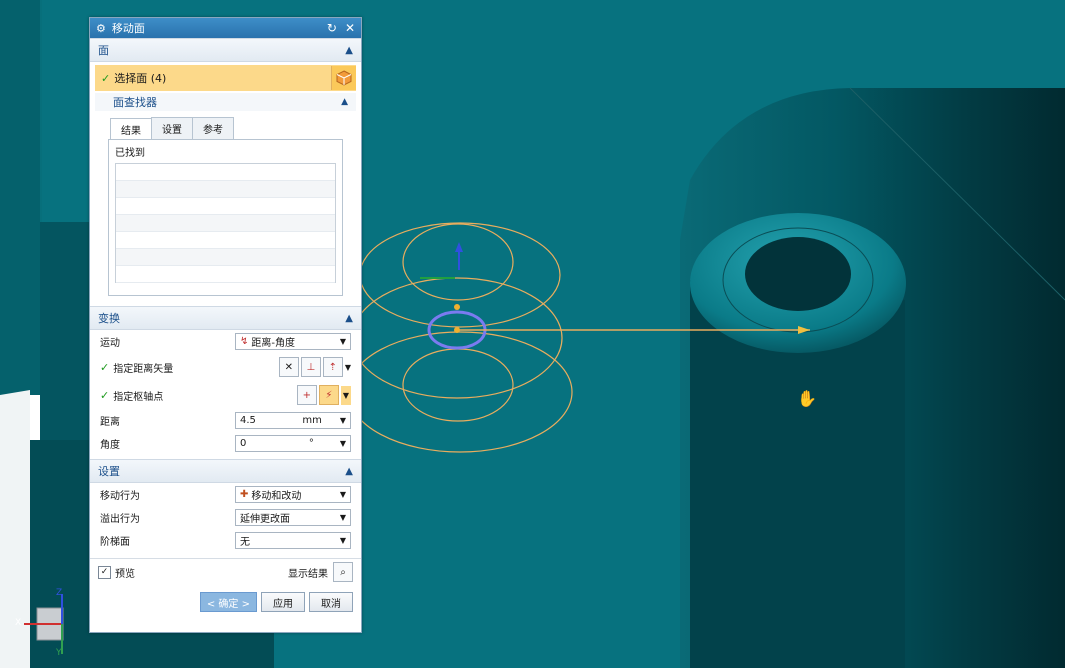  Describe the element at coordinates (225, 420) in the screenshot. I see `distance-row: 距离 4.5 mm ▼` at that location.